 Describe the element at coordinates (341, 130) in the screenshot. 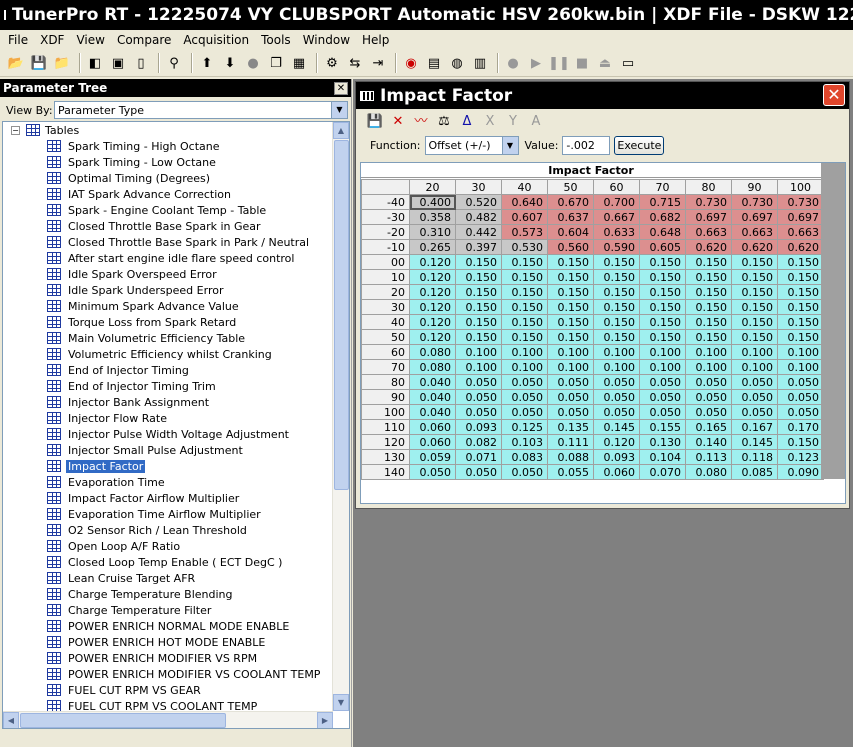

I see `scroll-up-button: ▲` at that location.